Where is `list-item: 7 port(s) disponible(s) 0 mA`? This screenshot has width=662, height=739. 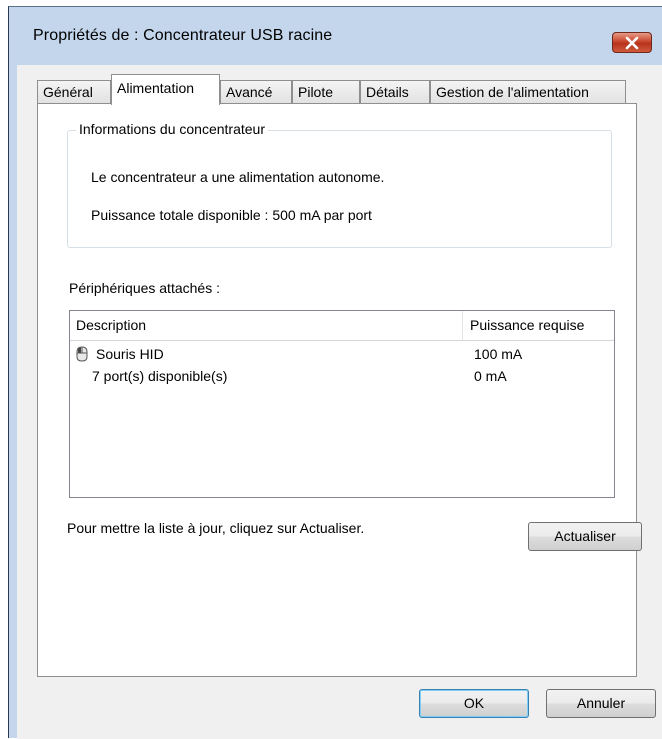
list-item: 7 port(s) disponible(s) 0 mA is located at coordinates (342, 376).